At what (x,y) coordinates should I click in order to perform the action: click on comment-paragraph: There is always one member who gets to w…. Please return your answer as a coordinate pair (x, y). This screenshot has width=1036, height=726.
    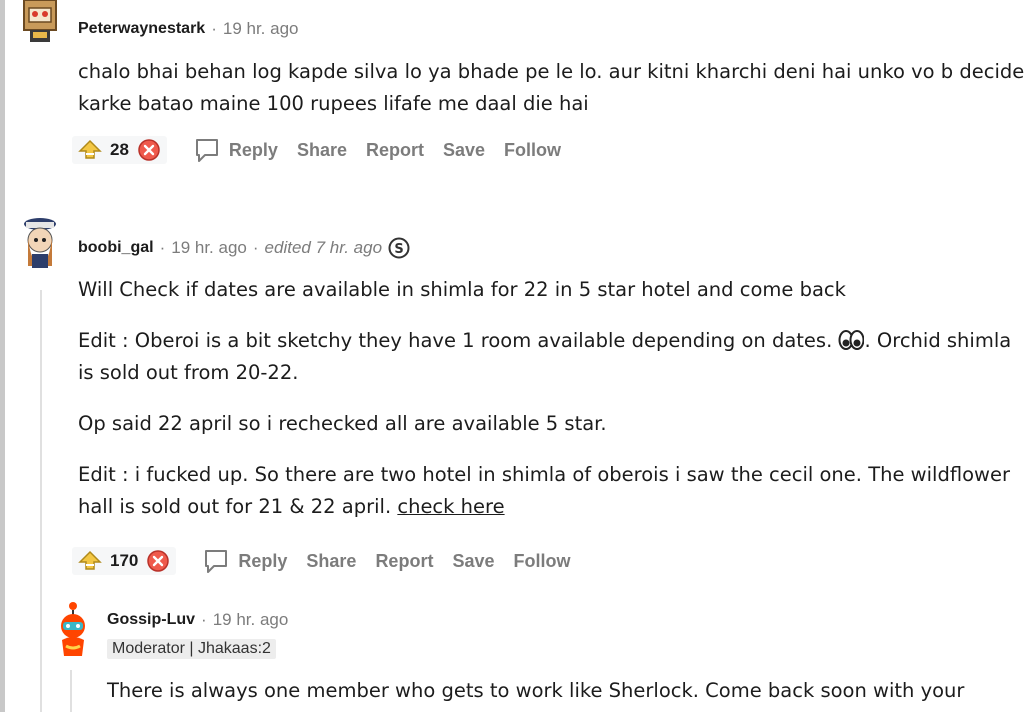
    Looking at the image, I should click on (536, 690).